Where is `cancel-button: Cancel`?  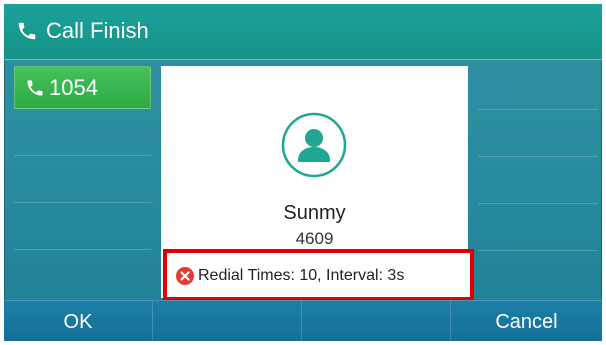 cancel-button: Cancel is located at coordinates (526, 321).